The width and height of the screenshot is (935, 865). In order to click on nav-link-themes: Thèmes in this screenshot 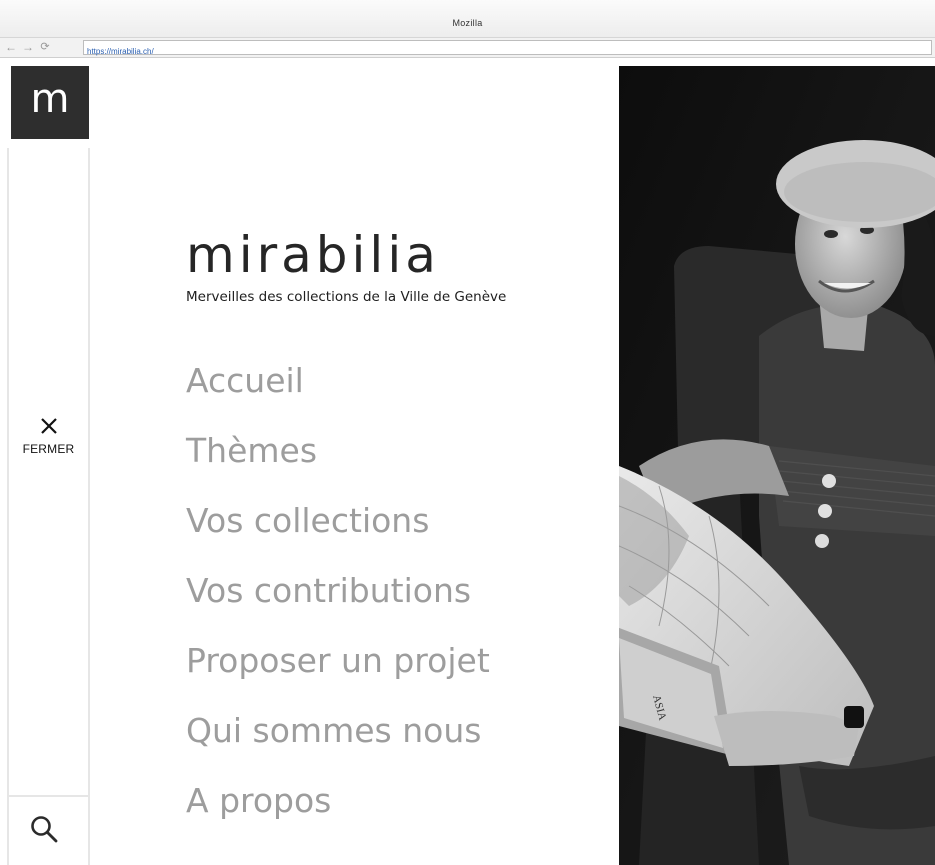, I will do `click(338, 451)`.